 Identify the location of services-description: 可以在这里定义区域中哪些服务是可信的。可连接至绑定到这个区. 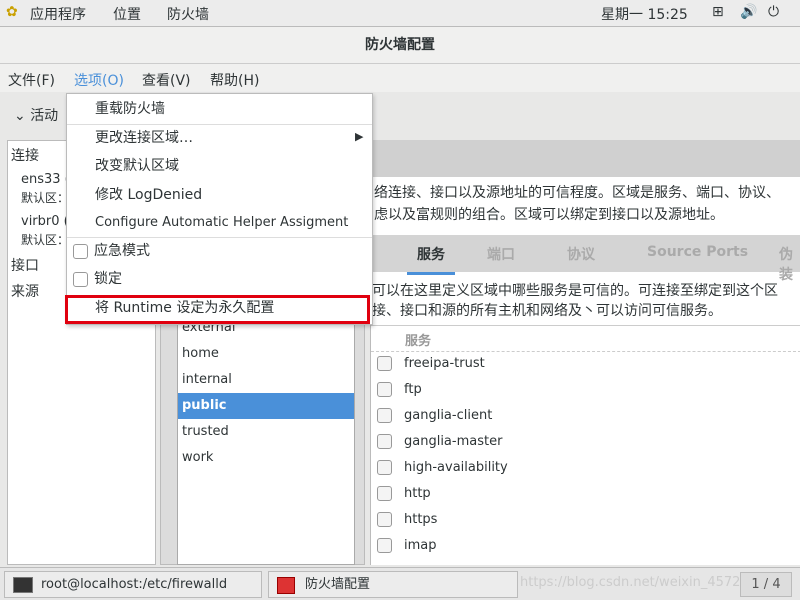
(575, 291).